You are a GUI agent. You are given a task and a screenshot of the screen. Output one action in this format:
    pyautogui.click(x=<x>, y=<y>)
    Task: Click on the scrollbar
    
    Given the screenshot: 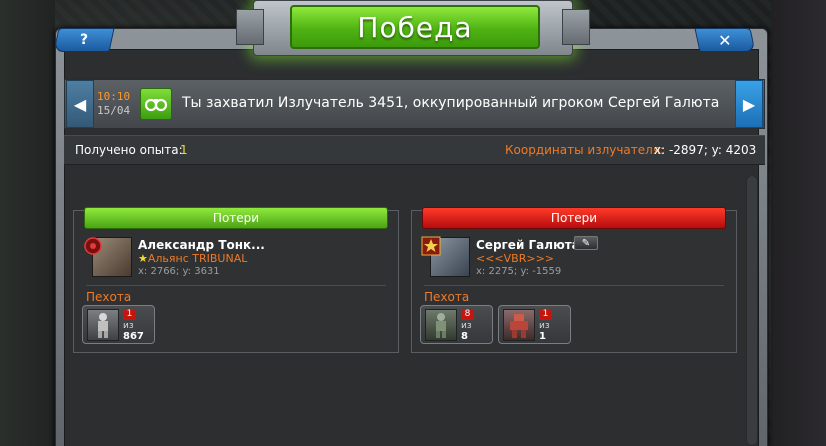 What is the action you would take?
    pyautogui.click(x=752, y=310)
    